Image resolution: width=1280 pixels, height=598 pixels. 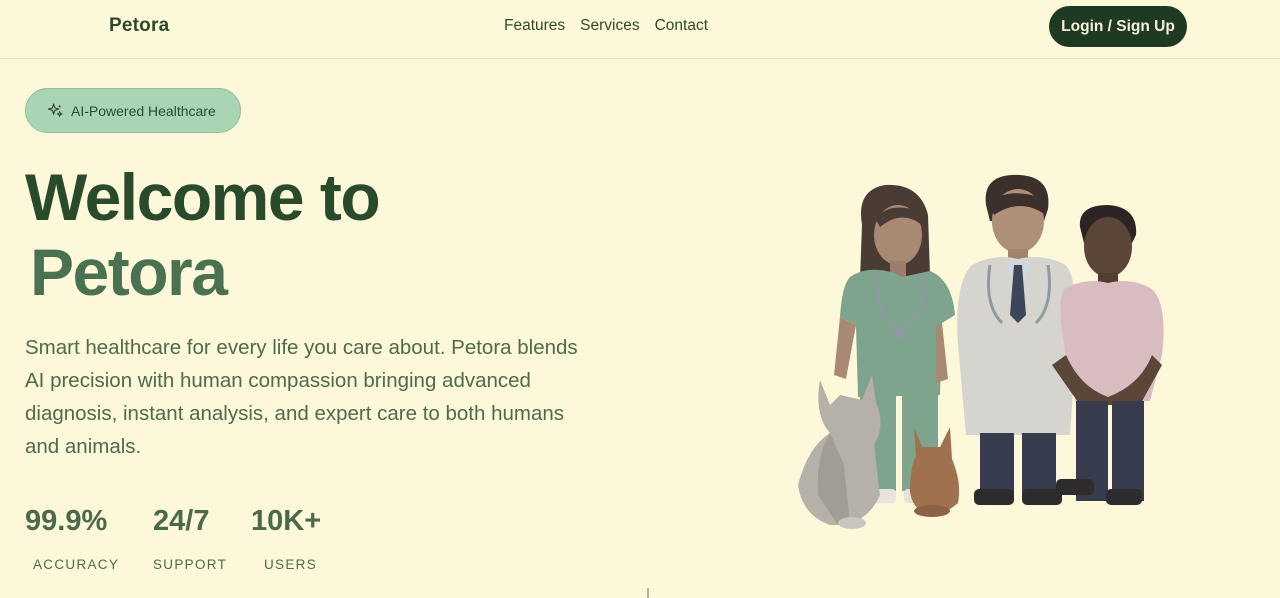 I want to click on sparkle-icon, so click(x=55, y=110).